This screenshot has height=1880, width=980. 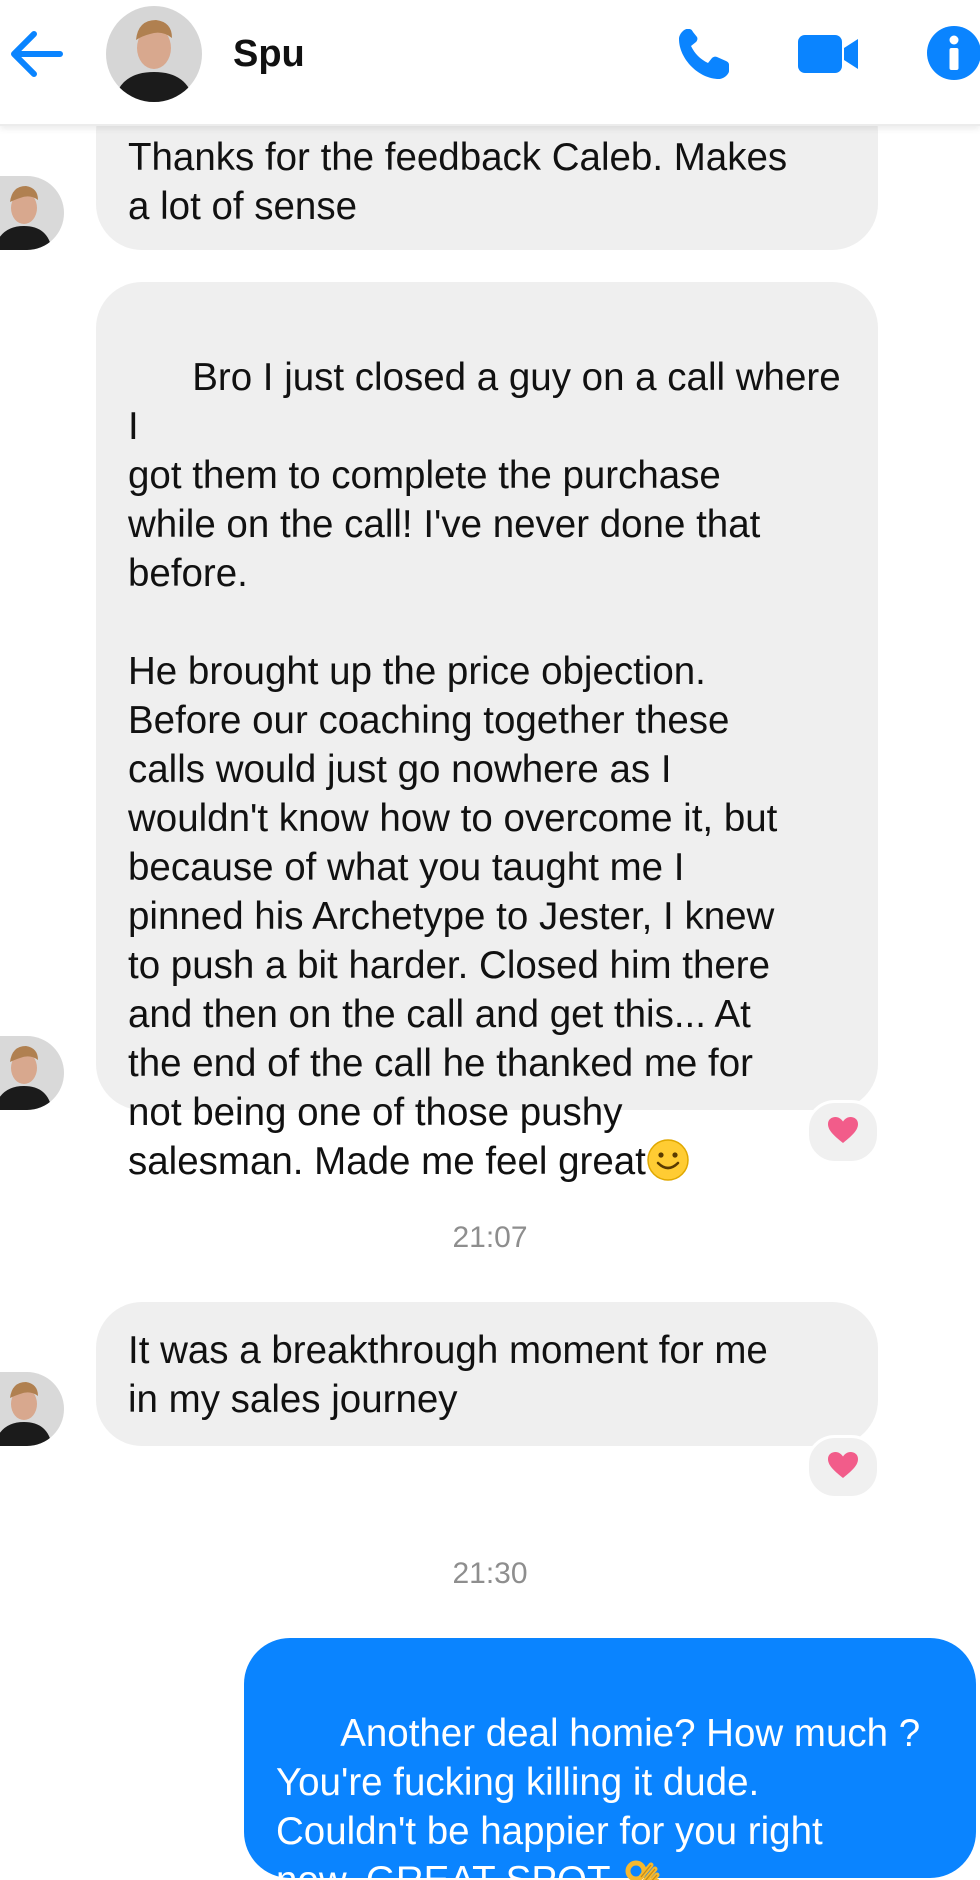 I want to click on video-camera-icon, so click(x=829, y=56).